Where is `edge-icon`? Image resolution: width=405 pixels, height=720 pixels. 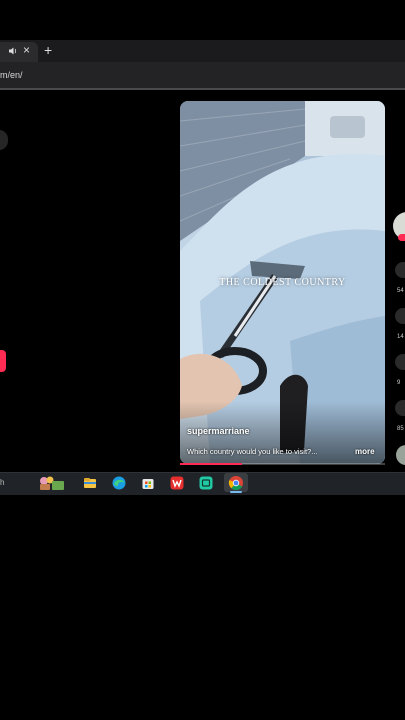 edge-icon is located at coordinates (119, 483).